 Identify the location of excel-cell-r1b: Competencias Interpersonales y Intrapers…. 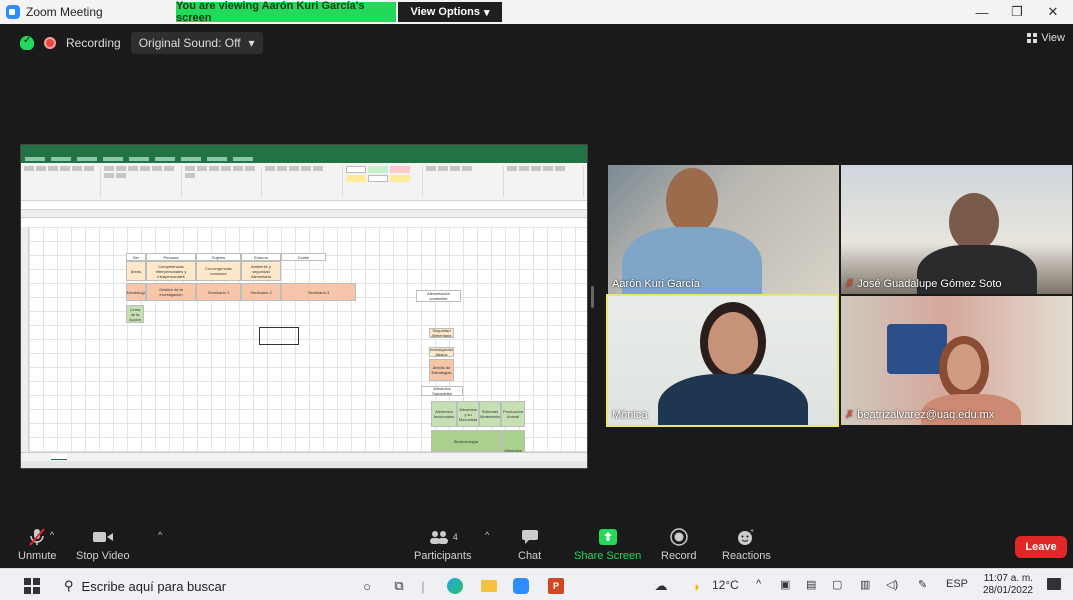
(171, 271).